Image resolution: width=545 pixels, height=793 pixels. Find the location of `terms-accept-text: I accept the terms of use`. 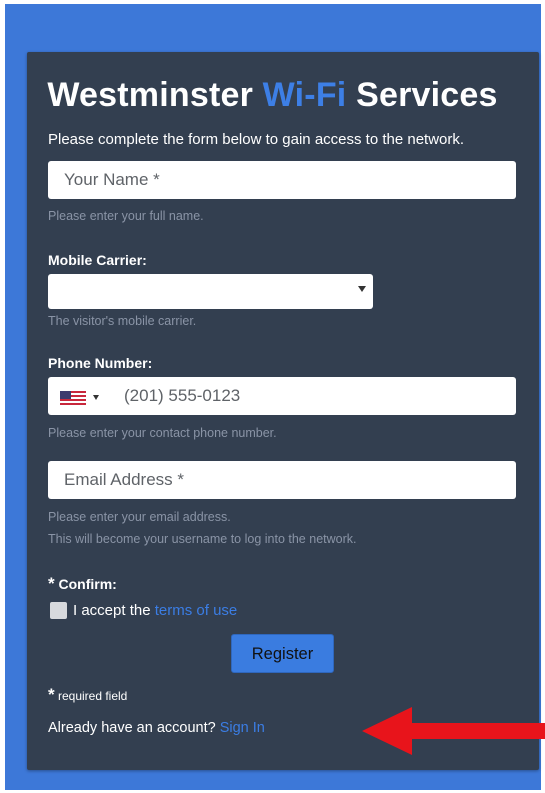

terms-accept-text: I accept the terms of use is located at coordinates (155, 610).